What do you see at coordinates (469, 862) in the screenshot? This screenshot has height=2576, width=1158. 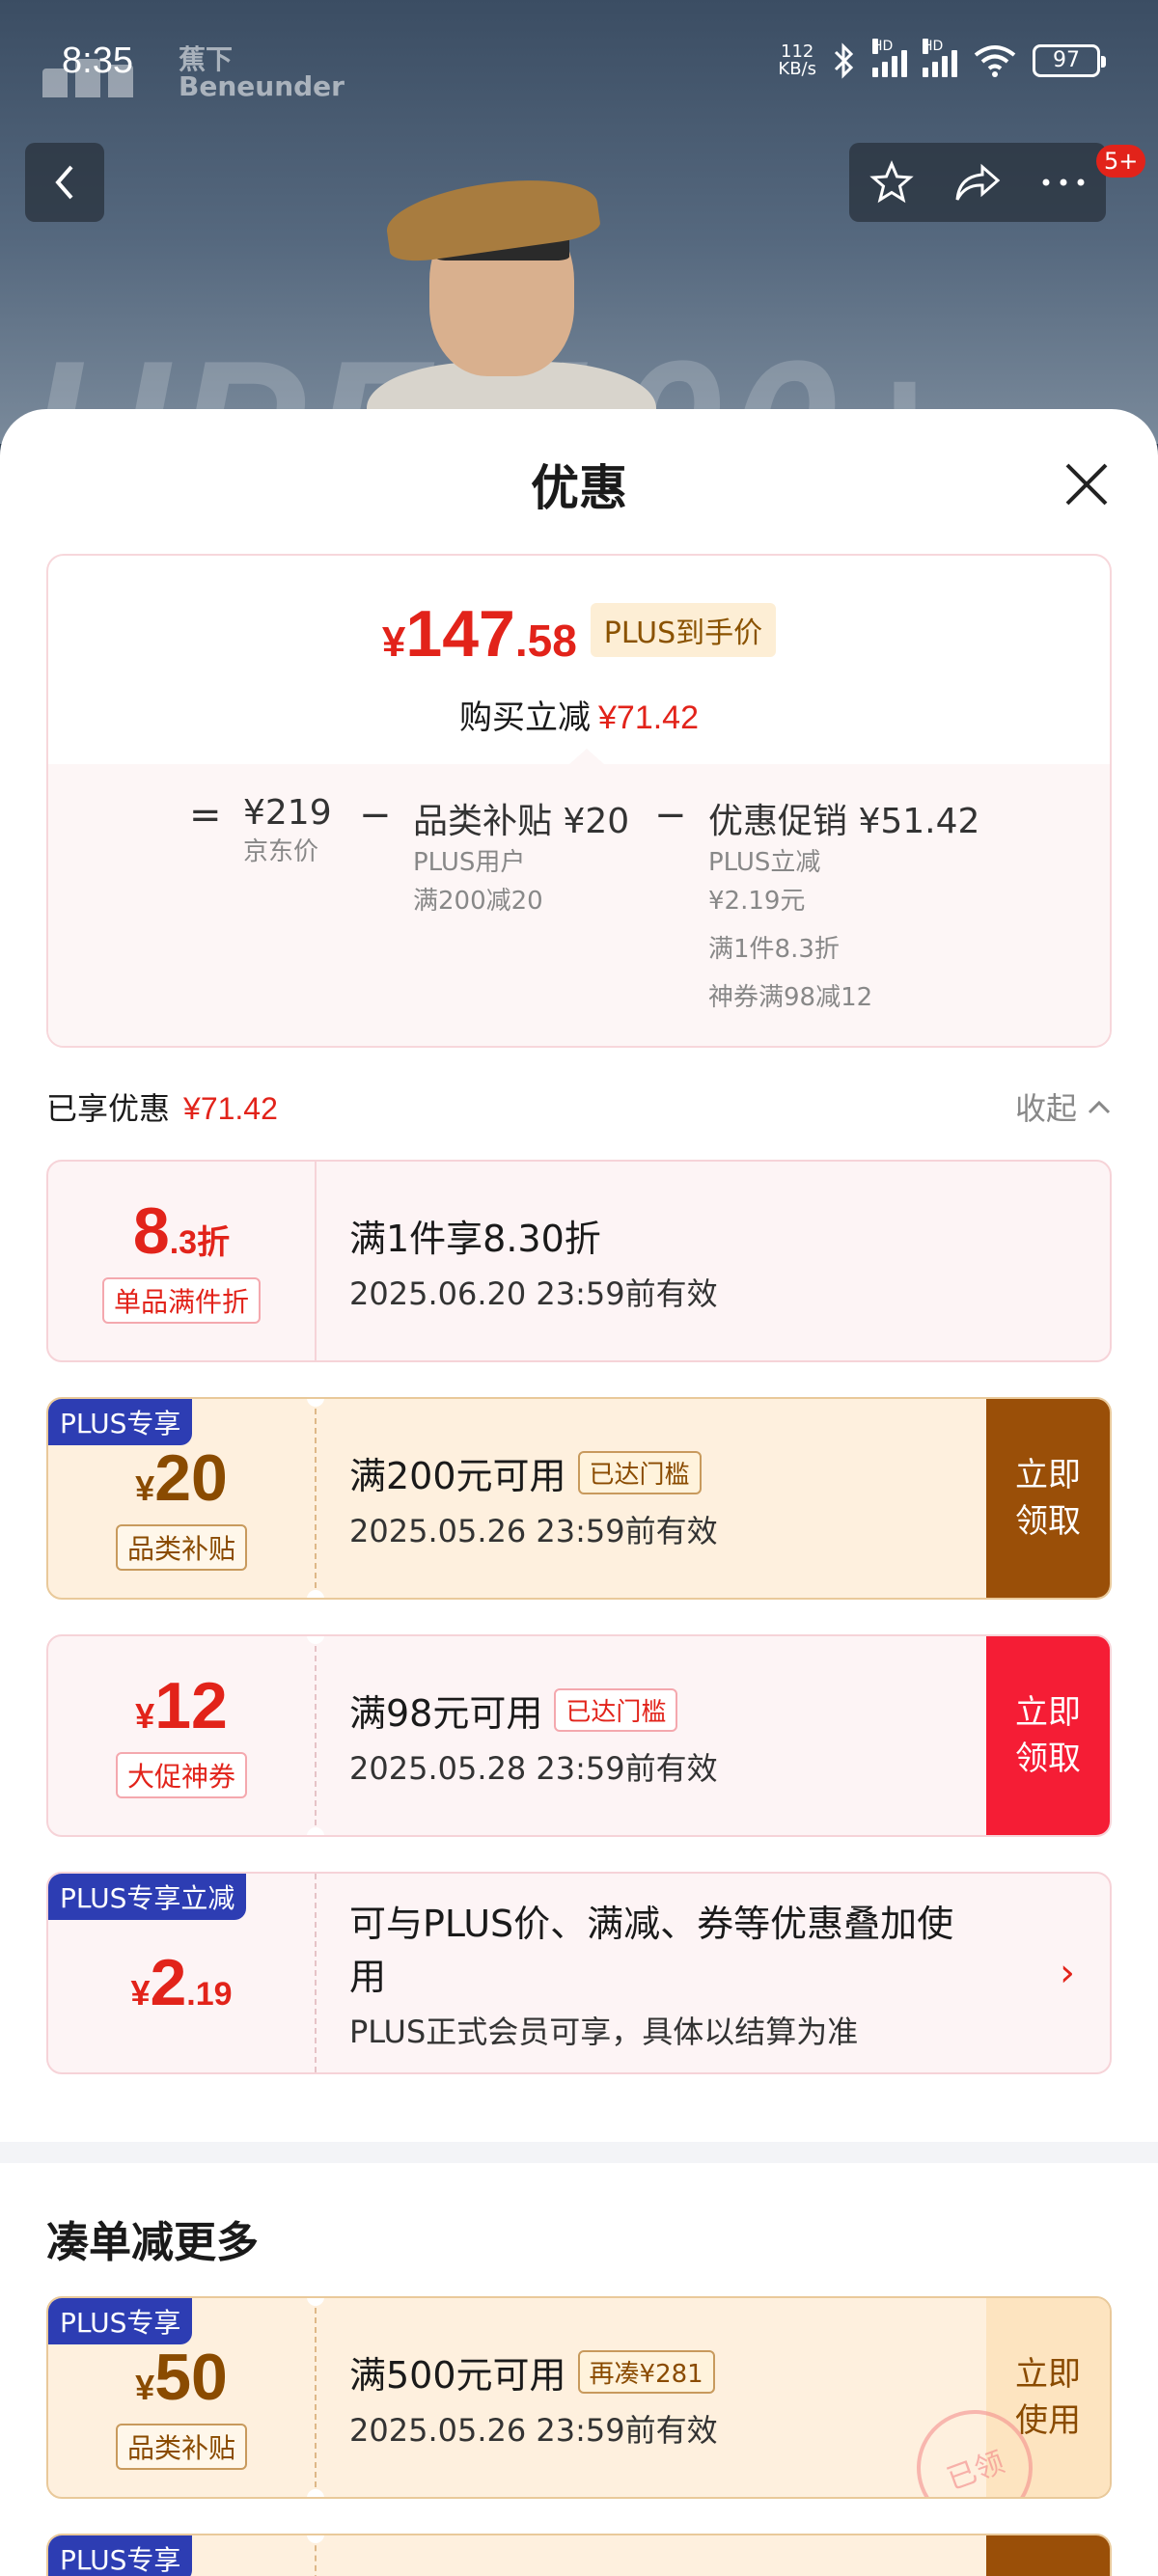 I see `category-subsidy-note: PLUS用户` at bounding box center [469, 862].